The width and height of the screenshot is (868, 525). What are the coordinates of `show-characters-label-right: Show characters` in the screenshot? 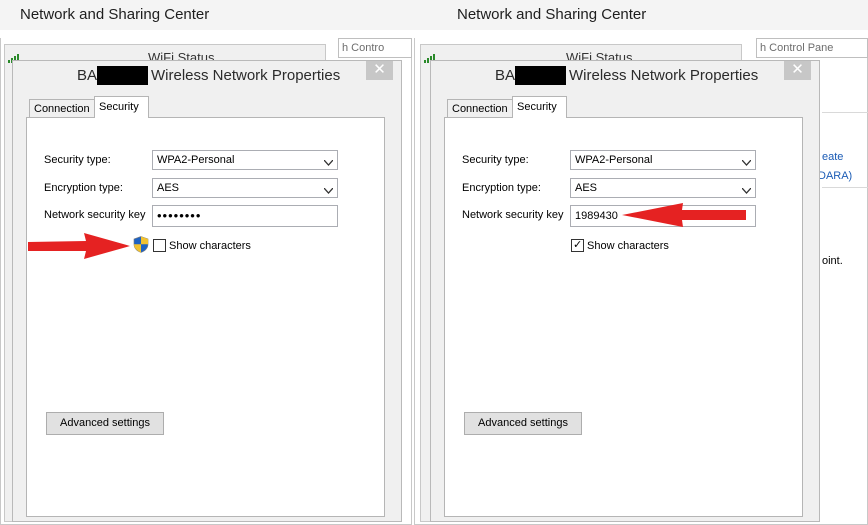 It's located at (628, 246).